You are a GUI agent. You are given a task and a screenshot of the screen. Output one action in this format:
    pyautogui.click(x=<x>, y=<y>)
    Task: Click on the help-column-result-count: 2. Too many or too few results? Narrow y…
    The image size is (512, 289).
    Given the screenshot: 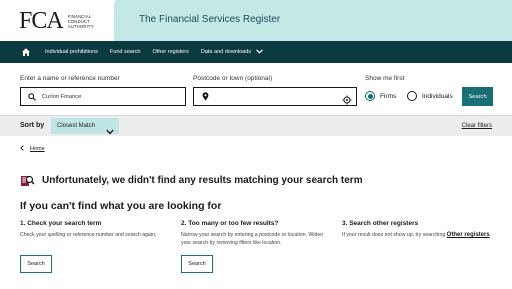 What is the action you would take?
    pyautogui.click(x=256, y=233)
    